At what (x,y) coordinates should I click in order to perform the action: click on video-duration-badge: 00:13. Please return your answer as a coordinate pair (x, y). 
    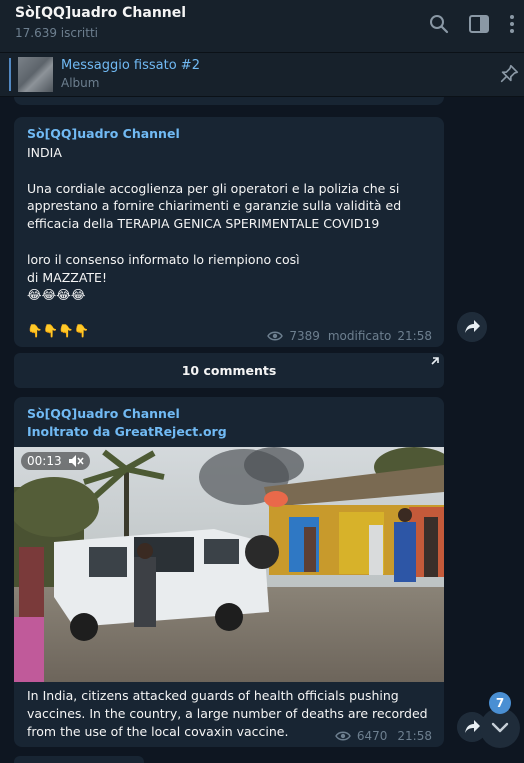
    Looking at the image, I should click on (55, 461).